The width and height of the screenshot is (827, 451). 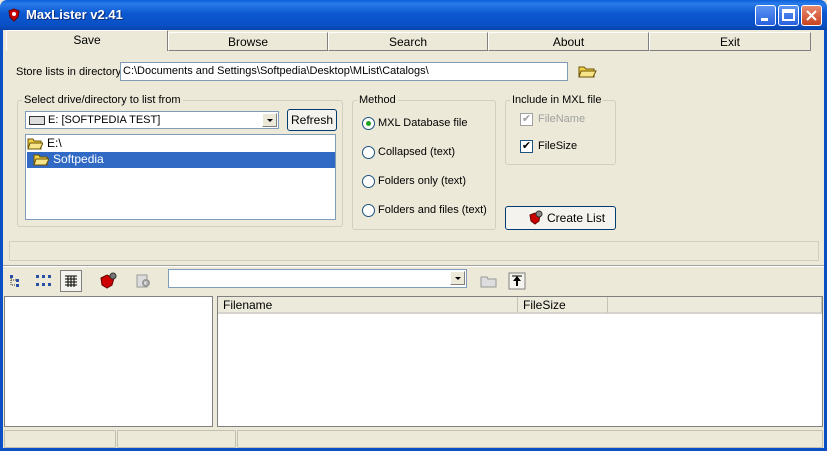 I want to click on method-option-label: MXL Database file, so click(x=423, y=123).